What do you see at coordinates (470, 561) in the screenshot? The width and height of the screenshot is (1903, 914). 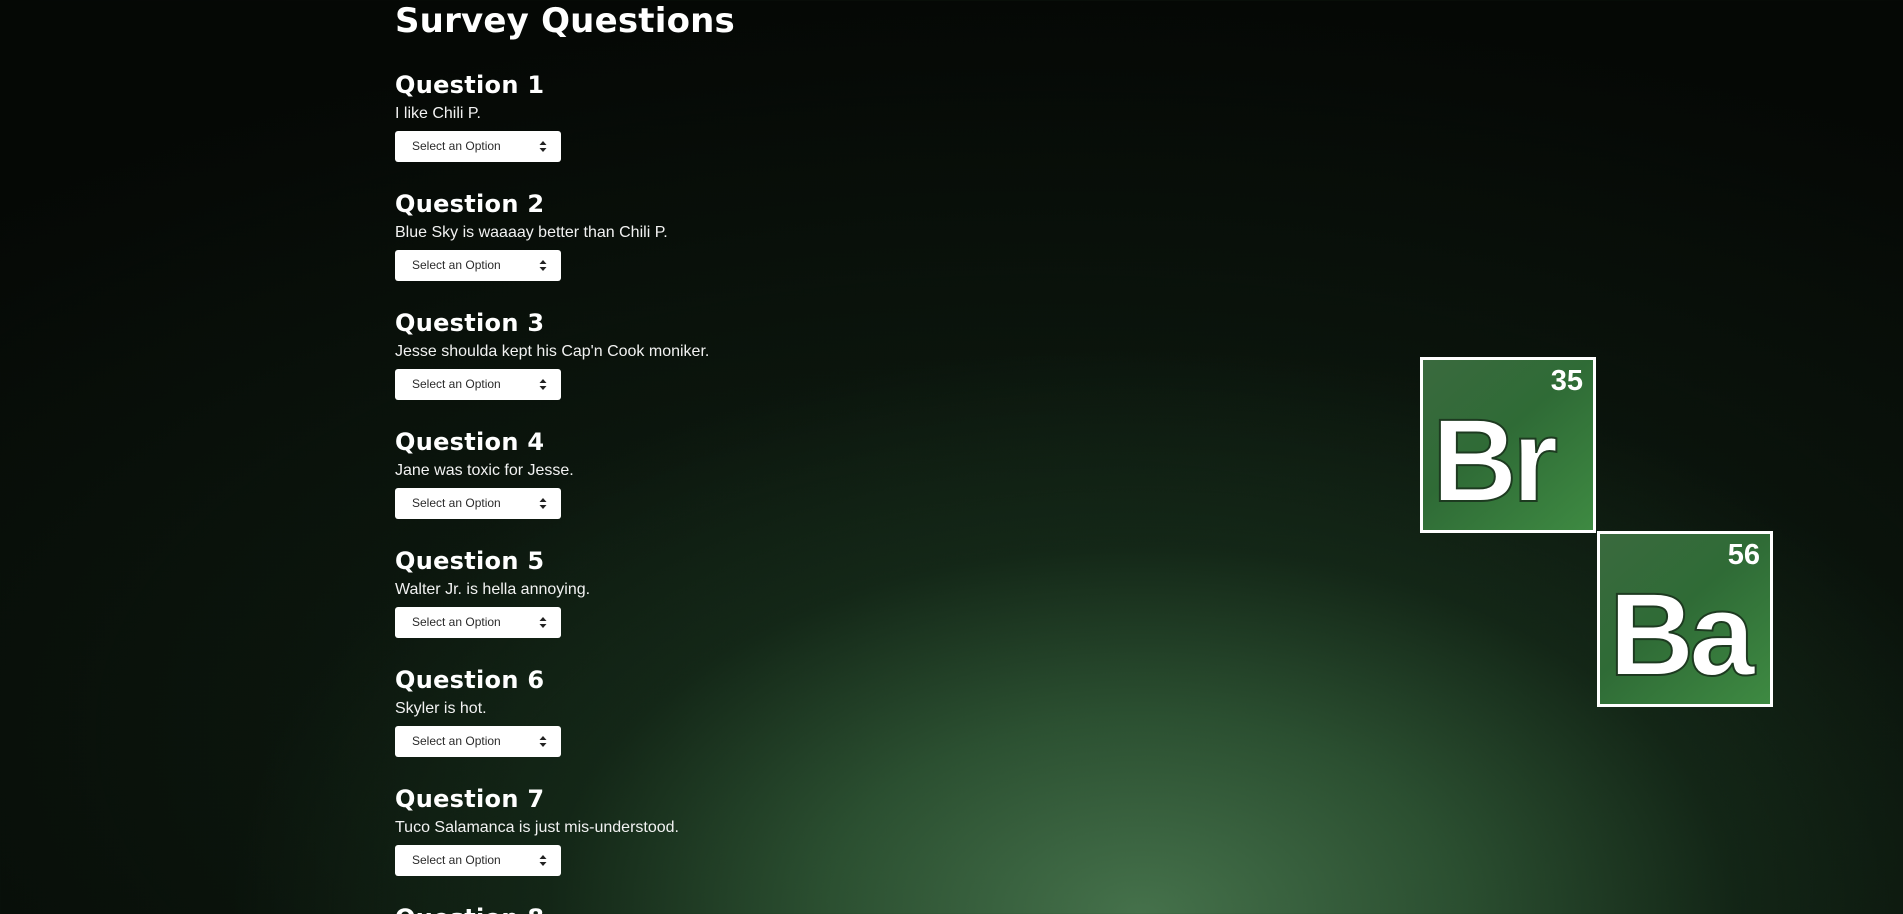 I see `question-heading: Question 5` at bounding box center [470, 561].